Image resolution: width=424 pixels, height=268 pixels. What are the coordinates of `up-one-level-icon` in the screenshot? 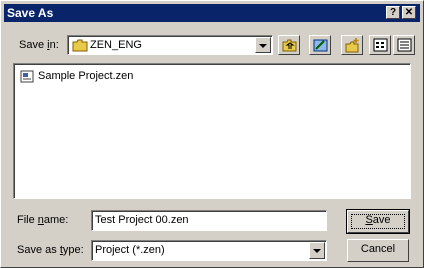 It's located at (289, 45).